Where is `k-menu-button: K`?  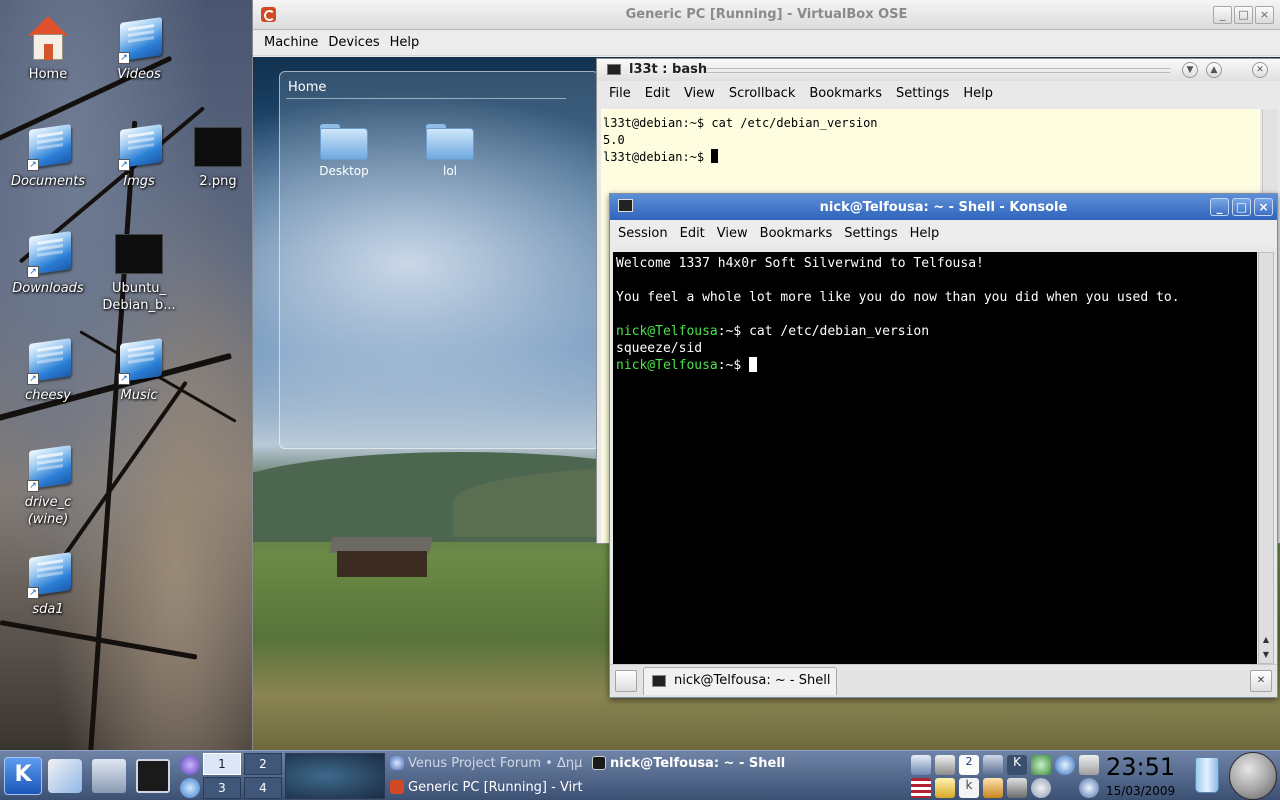
k-menu-button: K is located at coordinates (23, 776).